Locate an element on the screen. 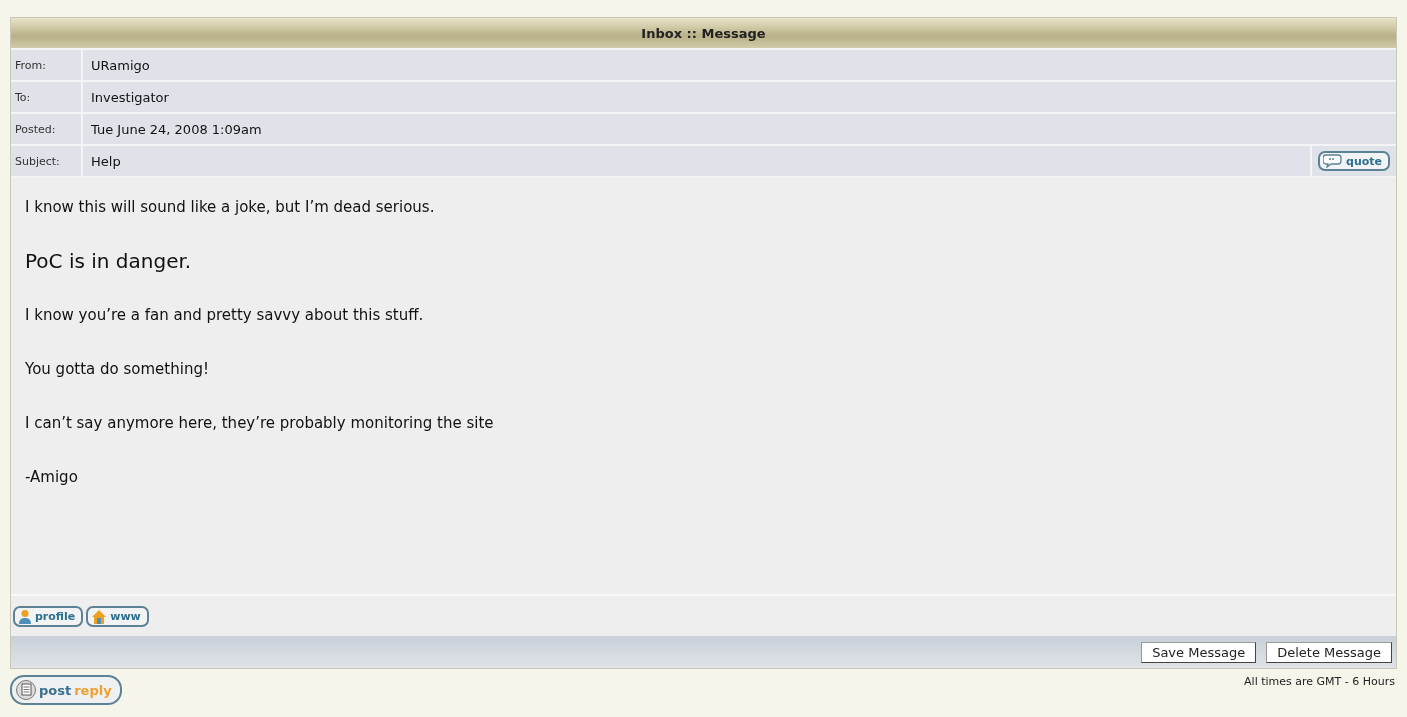  quote-button: quote is located at coordinates (1354, 161).